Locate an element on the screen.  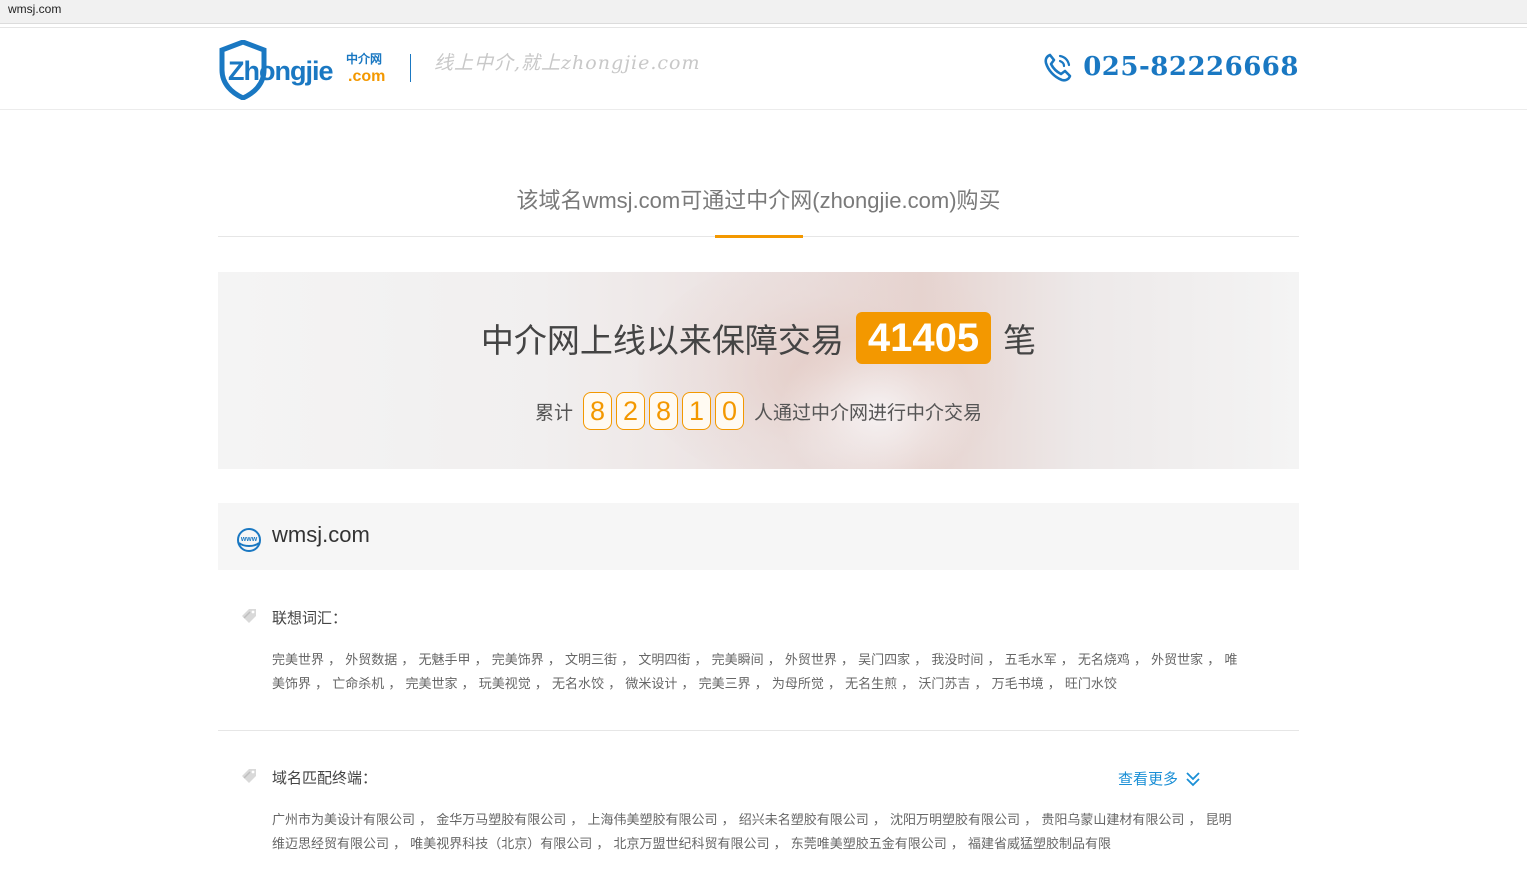
trade-stat-prefix: 中介网上线以来保障交易 is located at coordinates (662, 340).